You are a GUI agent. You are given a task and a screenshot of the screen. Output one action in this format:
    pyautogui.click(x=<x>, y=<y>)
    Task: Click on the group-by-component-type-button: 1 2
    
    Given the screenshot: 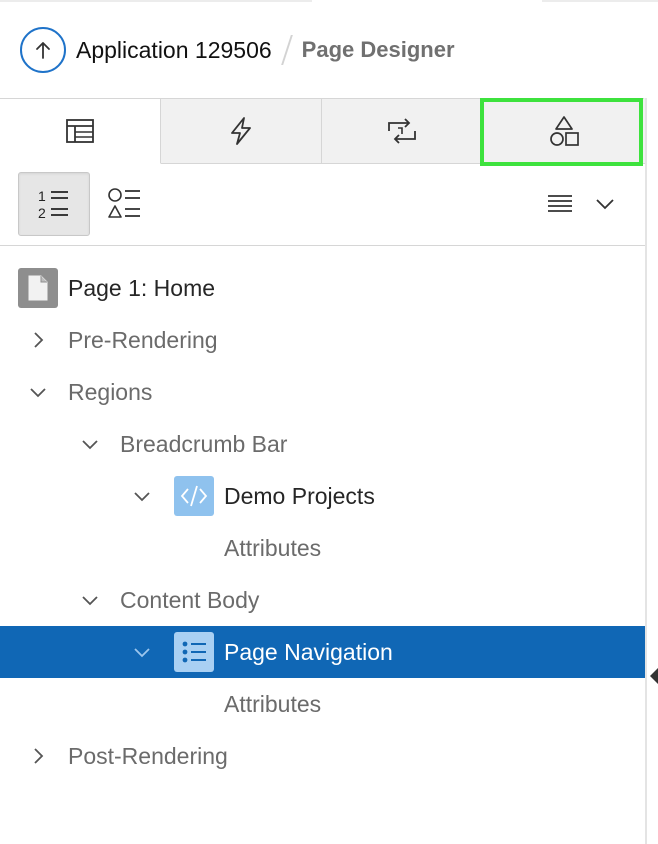 What is the action you would take?
    pyautogui.click(x=54, y=204)
    